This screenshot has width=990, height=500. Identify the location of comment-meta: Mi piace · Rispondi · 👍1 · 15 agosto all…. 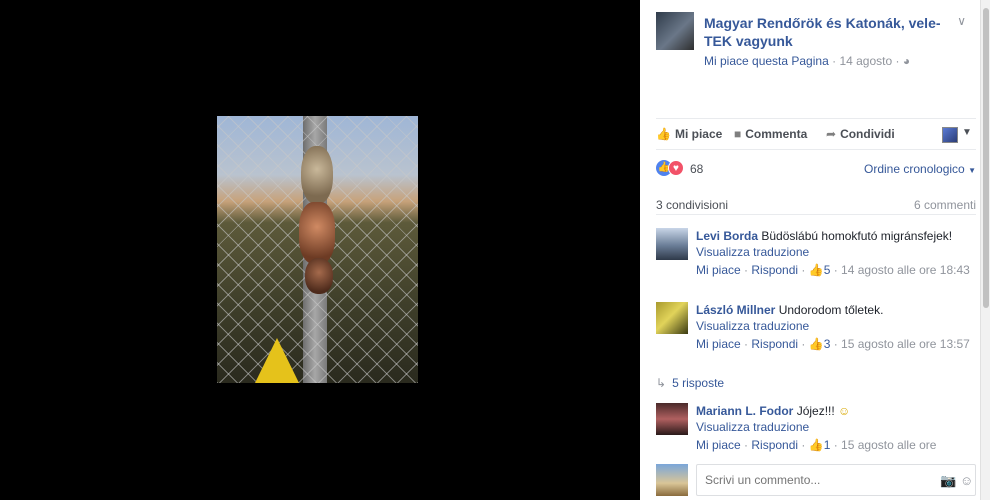
(816, 445).